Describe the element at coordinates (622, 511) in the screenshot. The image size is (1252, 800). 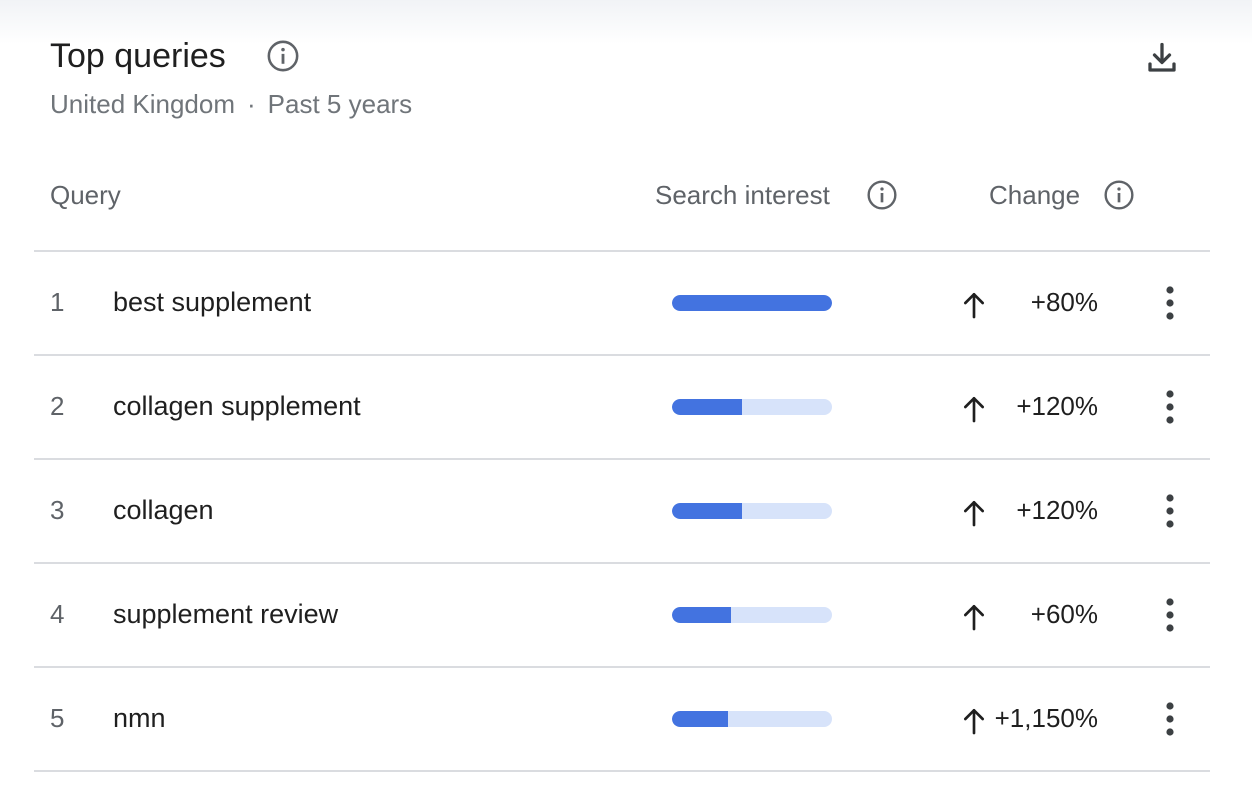
I see `table-row: 3 collagen +120%` at that location.